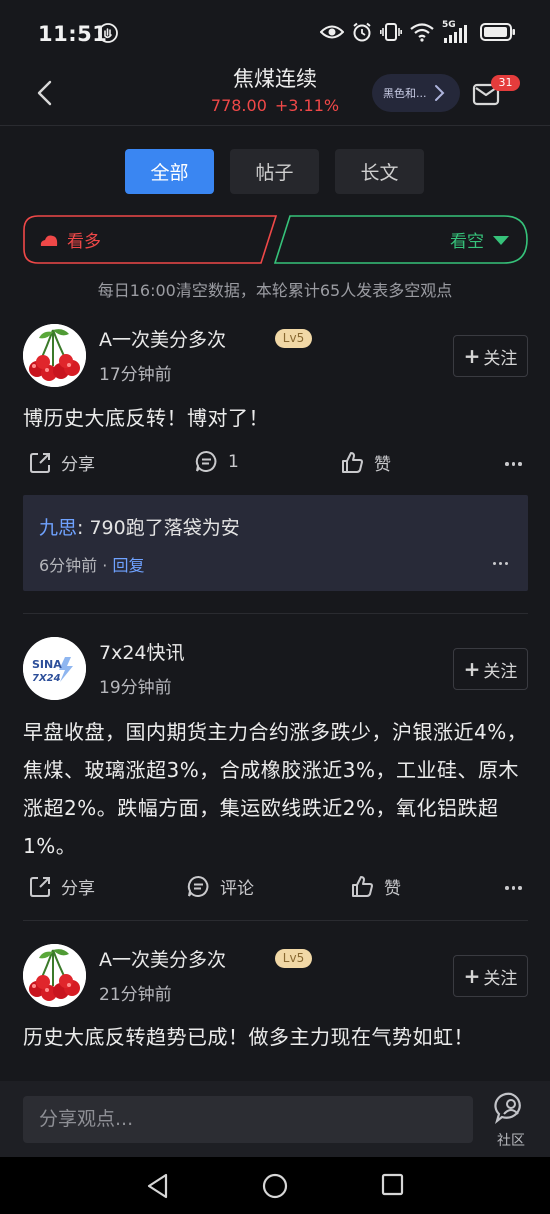 The height and width of the screenshot is (1214, 550). What do you see at coordinates (501, 240) in the screenshot?
I see `triangle-down-icon` at bounding box center [501, 240].